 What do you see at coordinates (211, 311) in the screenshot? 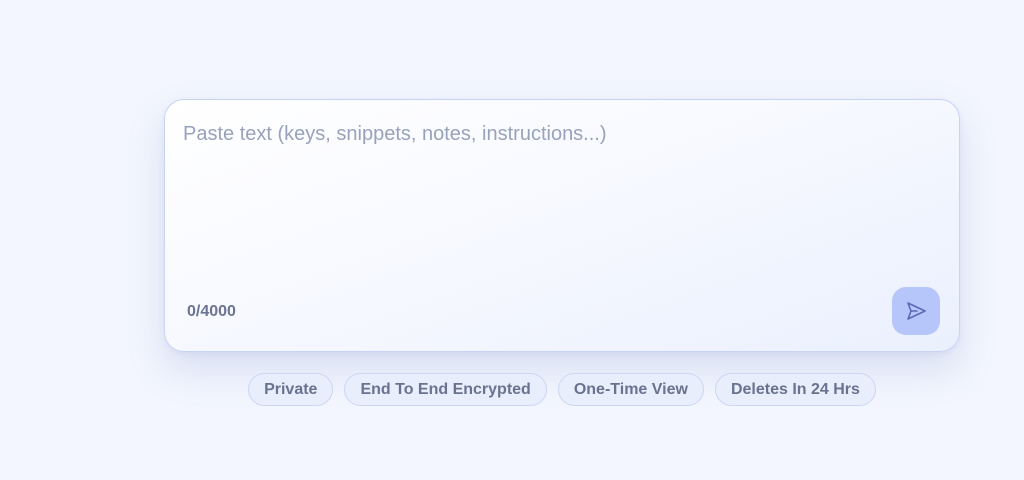
I see `character-counter: 0/4000` at bounding box center [211, 311].